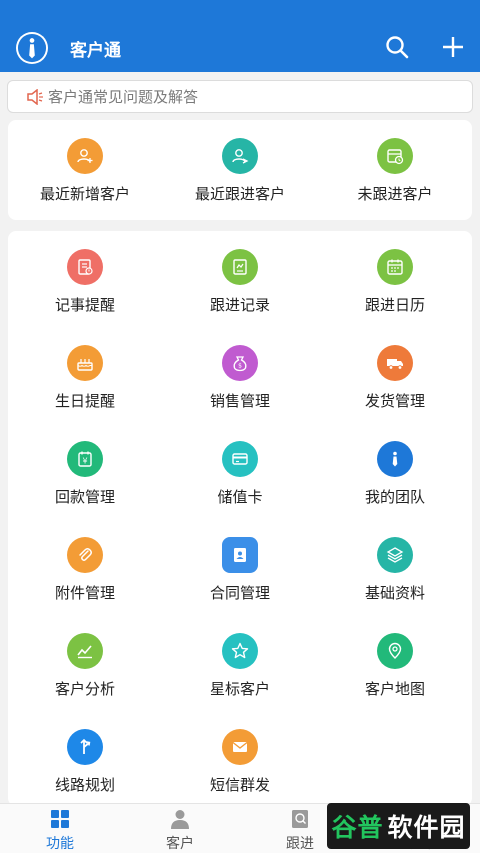 This screenshot has height=853, width=480. Describe the element at coordinates (240, 36) in the screenshot. I see `app-header: 客户通` at that location.